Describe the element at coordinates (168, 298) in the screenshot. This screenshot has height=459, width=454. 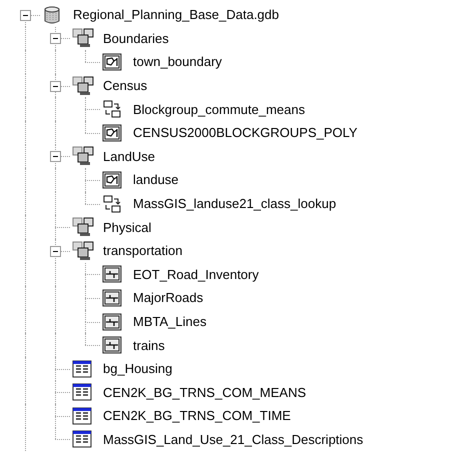
I see `tree-item: MajorRoads` at that location.